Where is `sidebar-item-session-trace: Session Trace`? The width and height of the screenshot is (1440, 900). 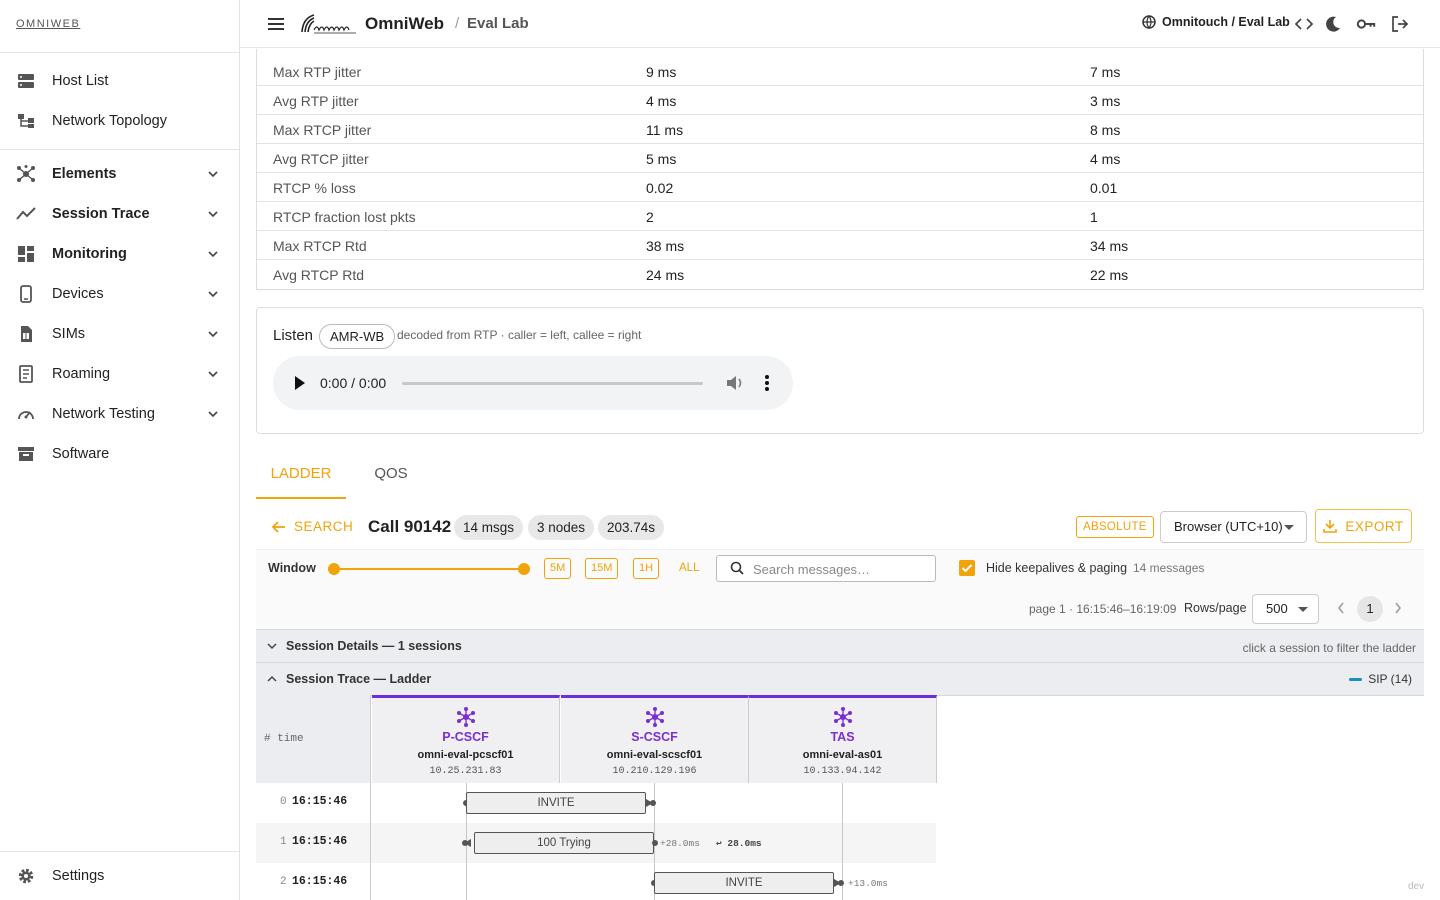 sidebar-item-session-trace: Session Trace is located at coordinates (119, 214).